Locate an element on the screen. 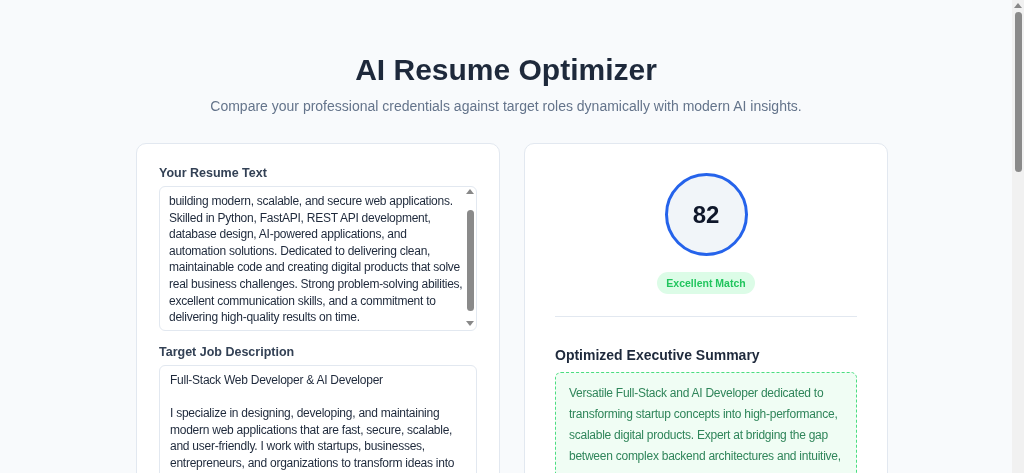 Image resolution: width=1024 pixels, height=473 pixels. resume-text-field: building modern, scalable, and secure web applications. Skilled in Python, FastAPI, REST API development, database design, AI-powered applications, and automation solutions. Dedicated to delivering clean, maintainable code and creating digital products that solve real business challenges. Strong problem-solving abilities, excellent communication skills, and a commitment to delivering high-quality results on time. is located at coordinates (318, 258).